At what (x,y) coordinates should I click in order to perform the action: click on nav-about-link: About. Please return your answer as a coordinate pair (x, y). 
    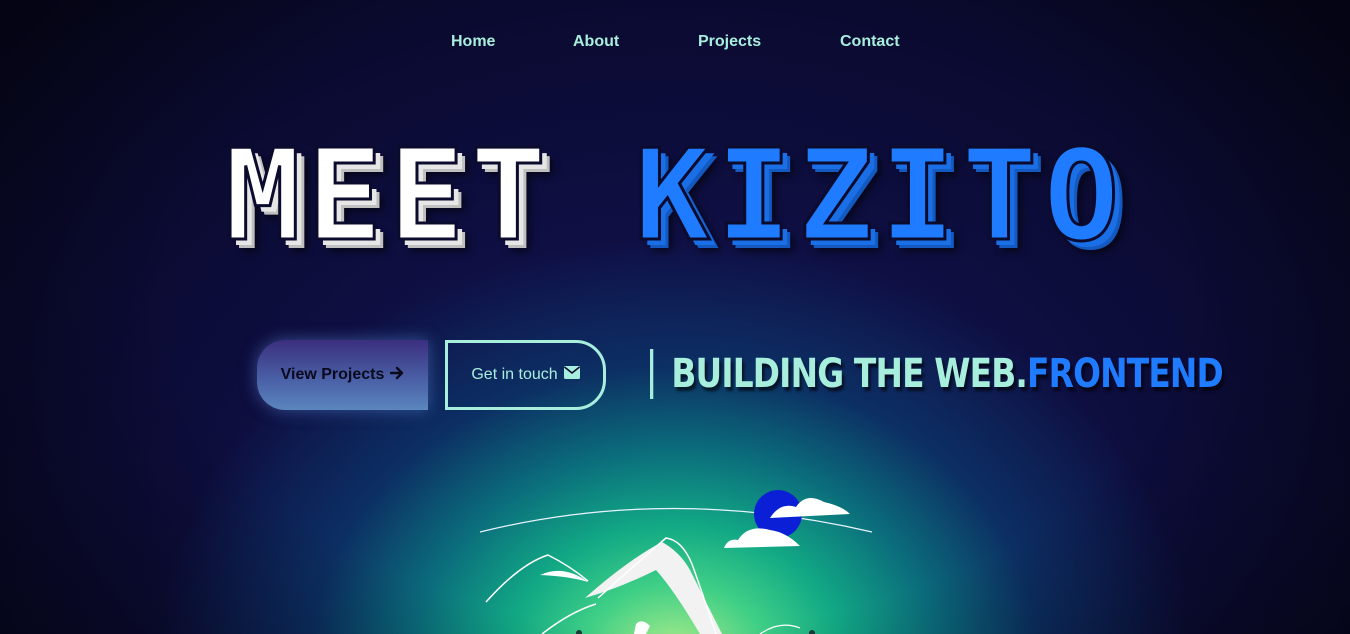
    Looking at the image, I should click on (596, 42).